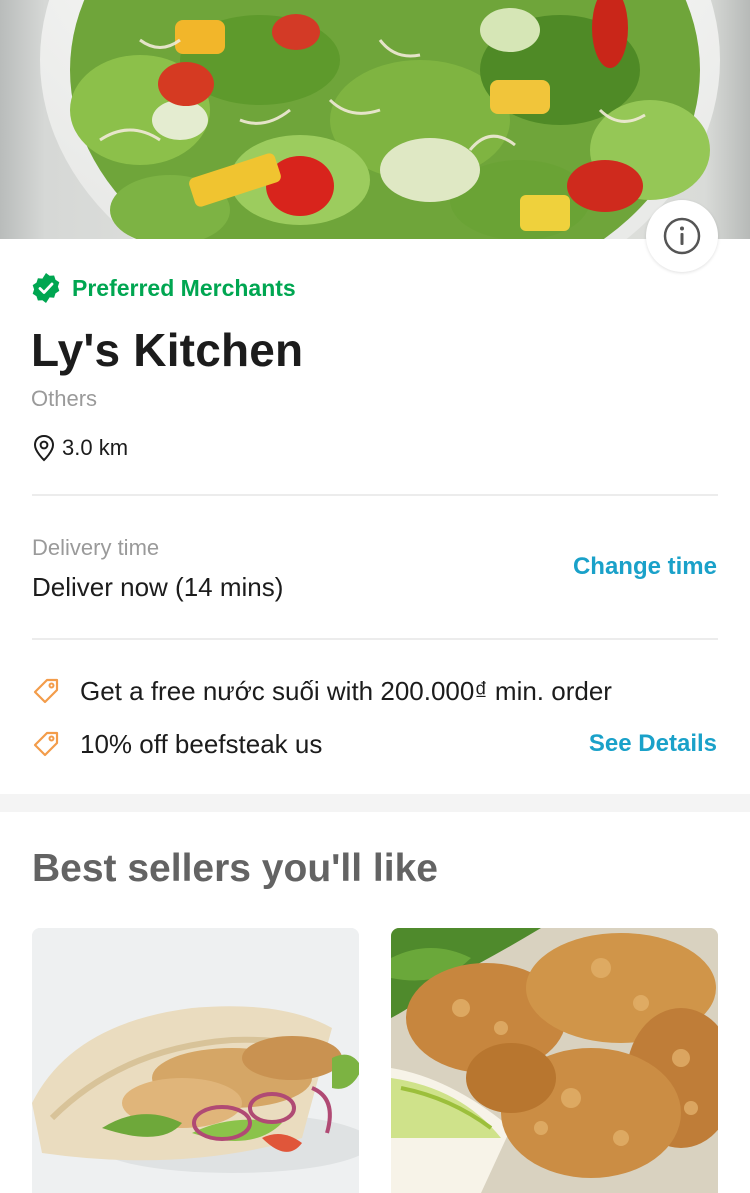 This screenshot has width=750, height=1193. Describe the element at coordinates (44, 448) in the screenshot. I see `location-pin-icon` at that location.